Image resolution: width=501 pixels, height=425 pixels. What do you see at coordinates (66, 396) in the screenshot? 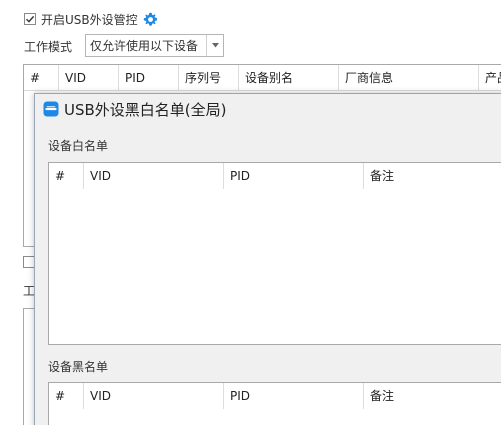
I see `blacklist-column-index: #` at bounding box center [66, 396].